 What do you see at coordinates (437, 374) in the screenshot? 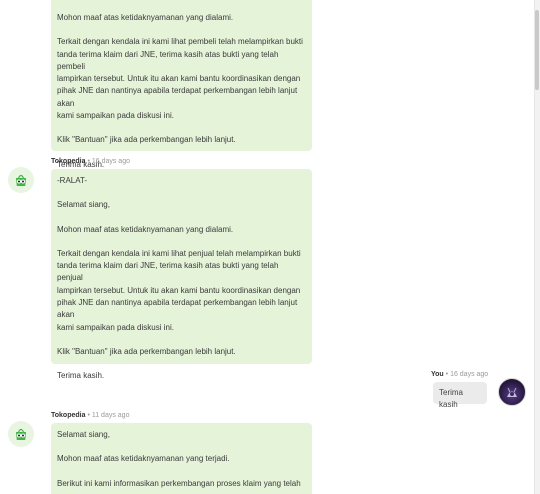
I see `sender-name: You` at bounding box center [437, 374].